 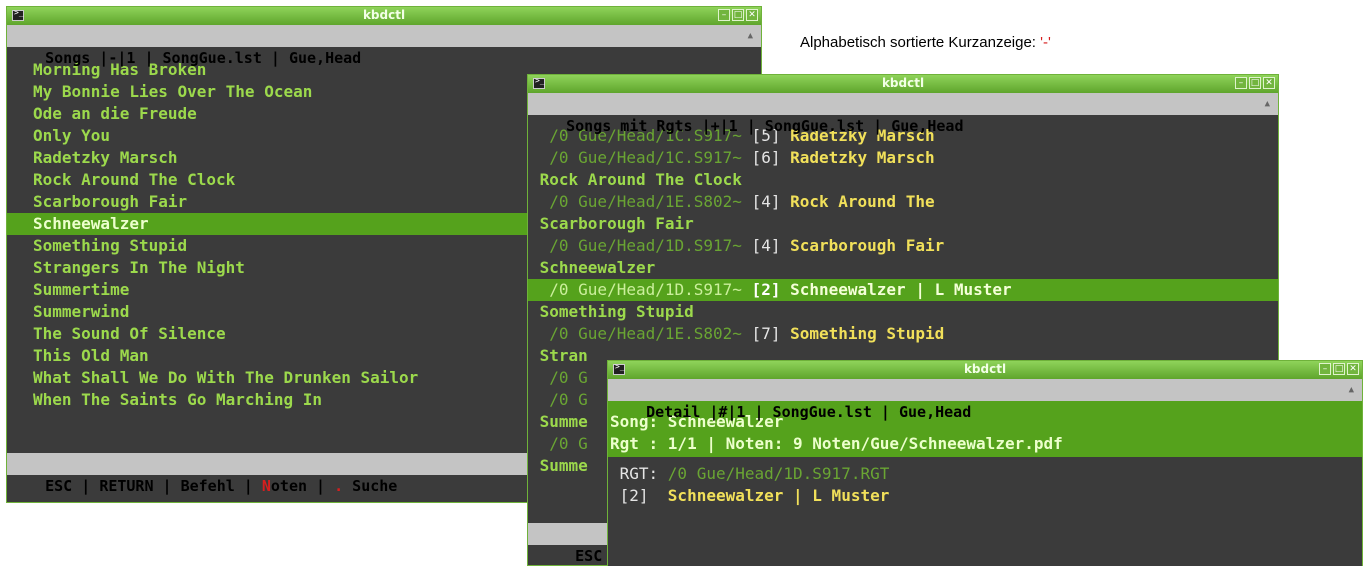 I want to click on footer-return: RETURN, so click(x=126, y=486).